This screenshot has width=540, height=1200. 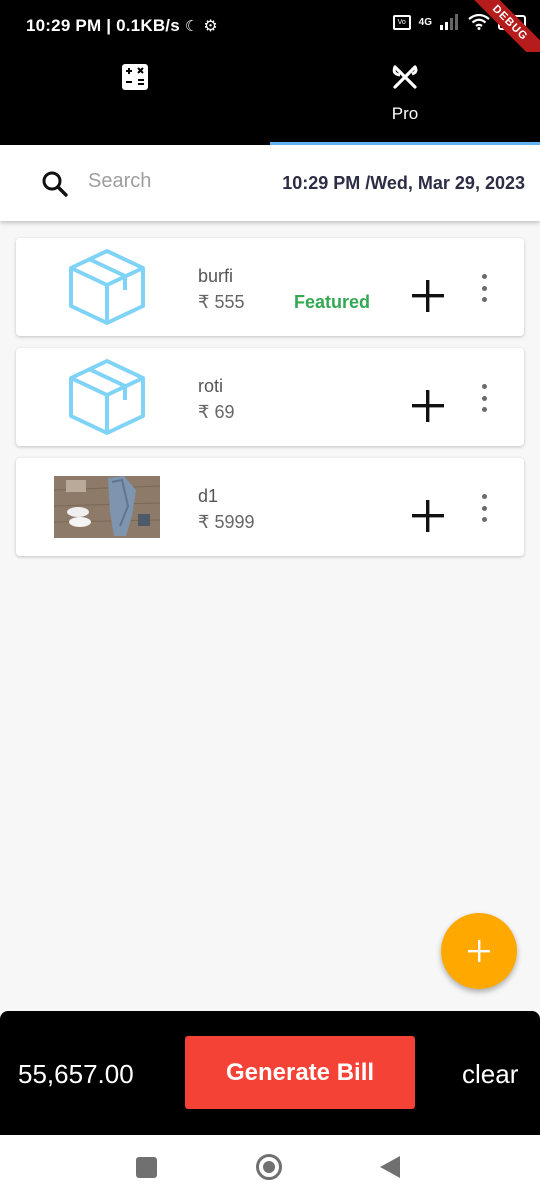 What do you see at coordinates (107, 507) in the screenshot?
I see `product-photo` at bounding box center [107, 507].